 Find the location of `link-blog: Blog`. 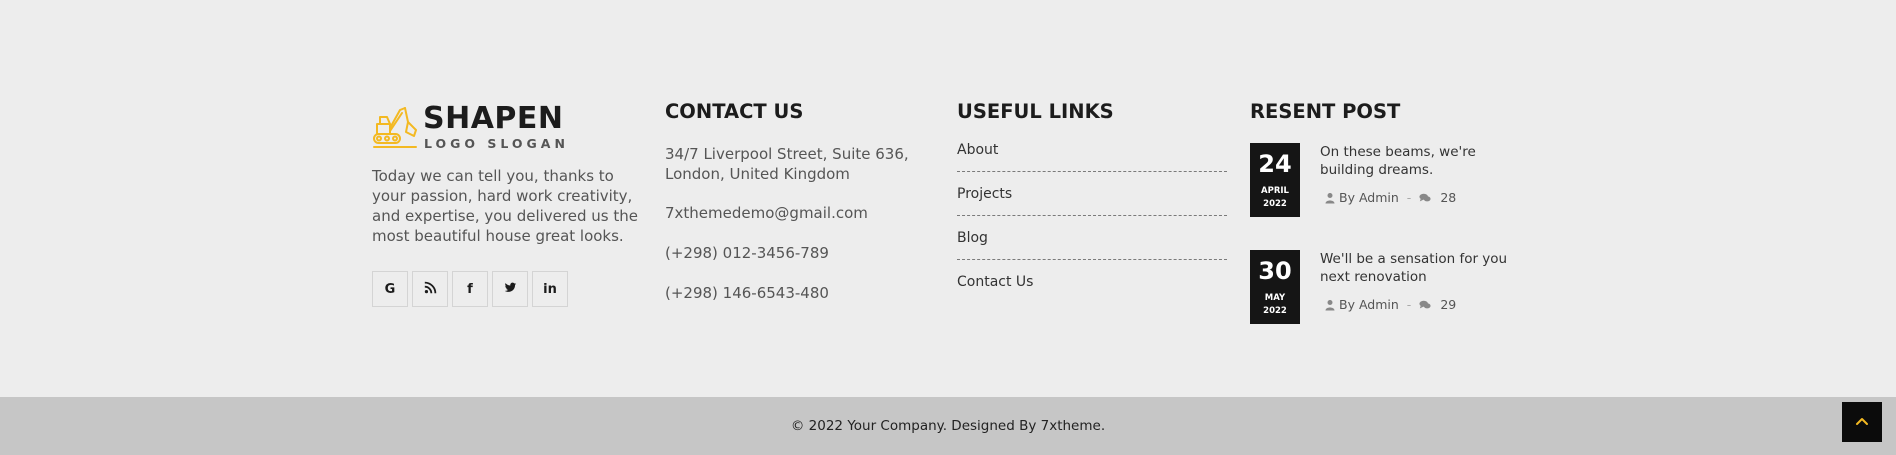

link-blog: Blog is located at coordinates (1092, 238).